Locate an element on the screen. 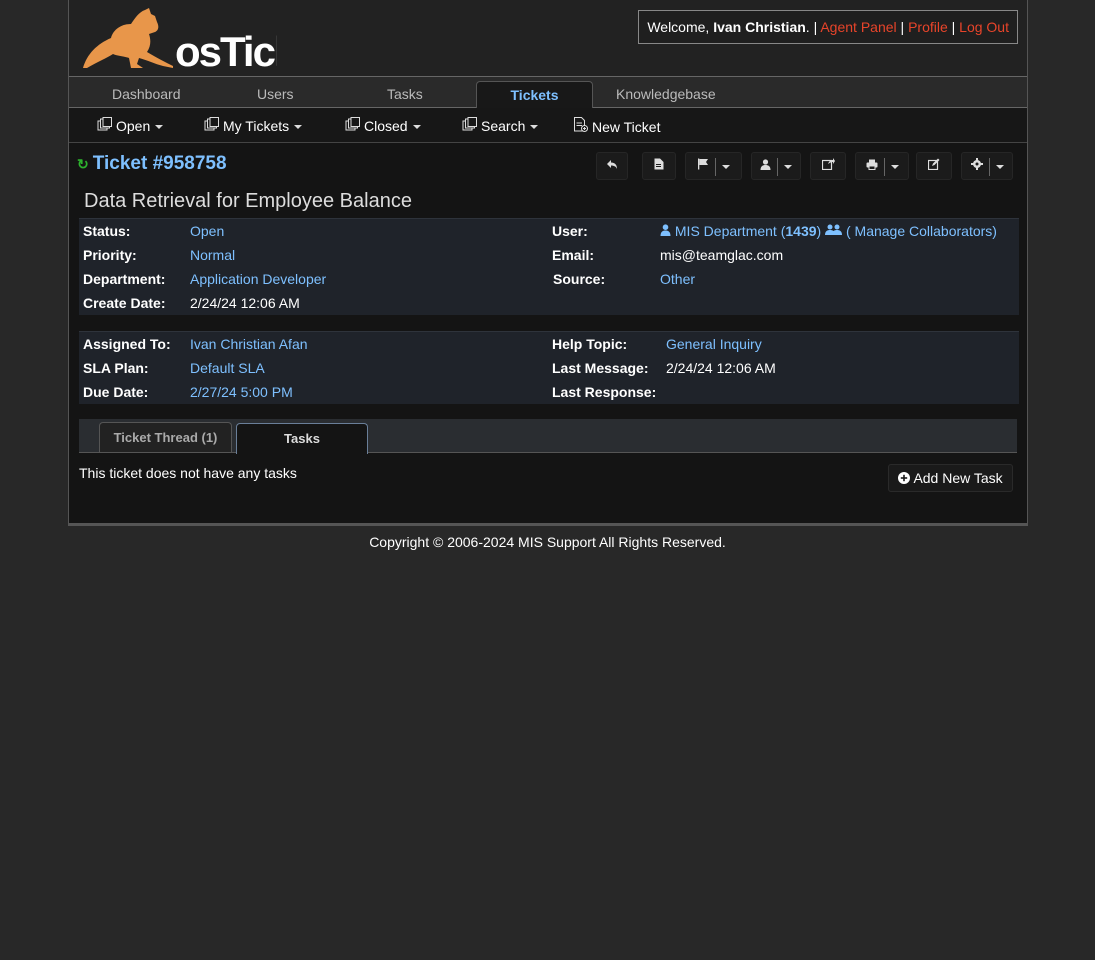 This screenshot has width=1095, height=960. agent-panel-link: Agent Panel is located at coordinates (858, 27).